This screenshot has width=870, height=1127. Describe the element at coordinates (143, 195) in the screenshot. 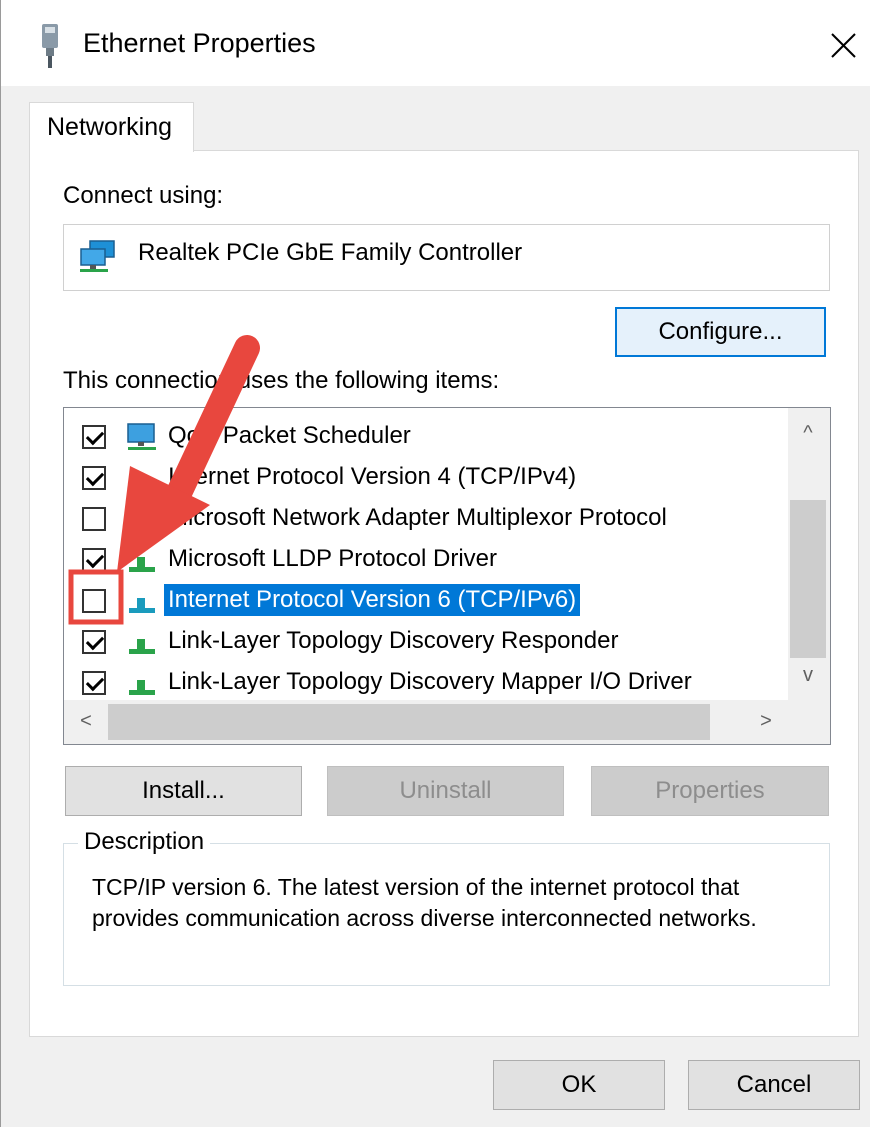

I see `connect-using-label: Connect using:` at that location.